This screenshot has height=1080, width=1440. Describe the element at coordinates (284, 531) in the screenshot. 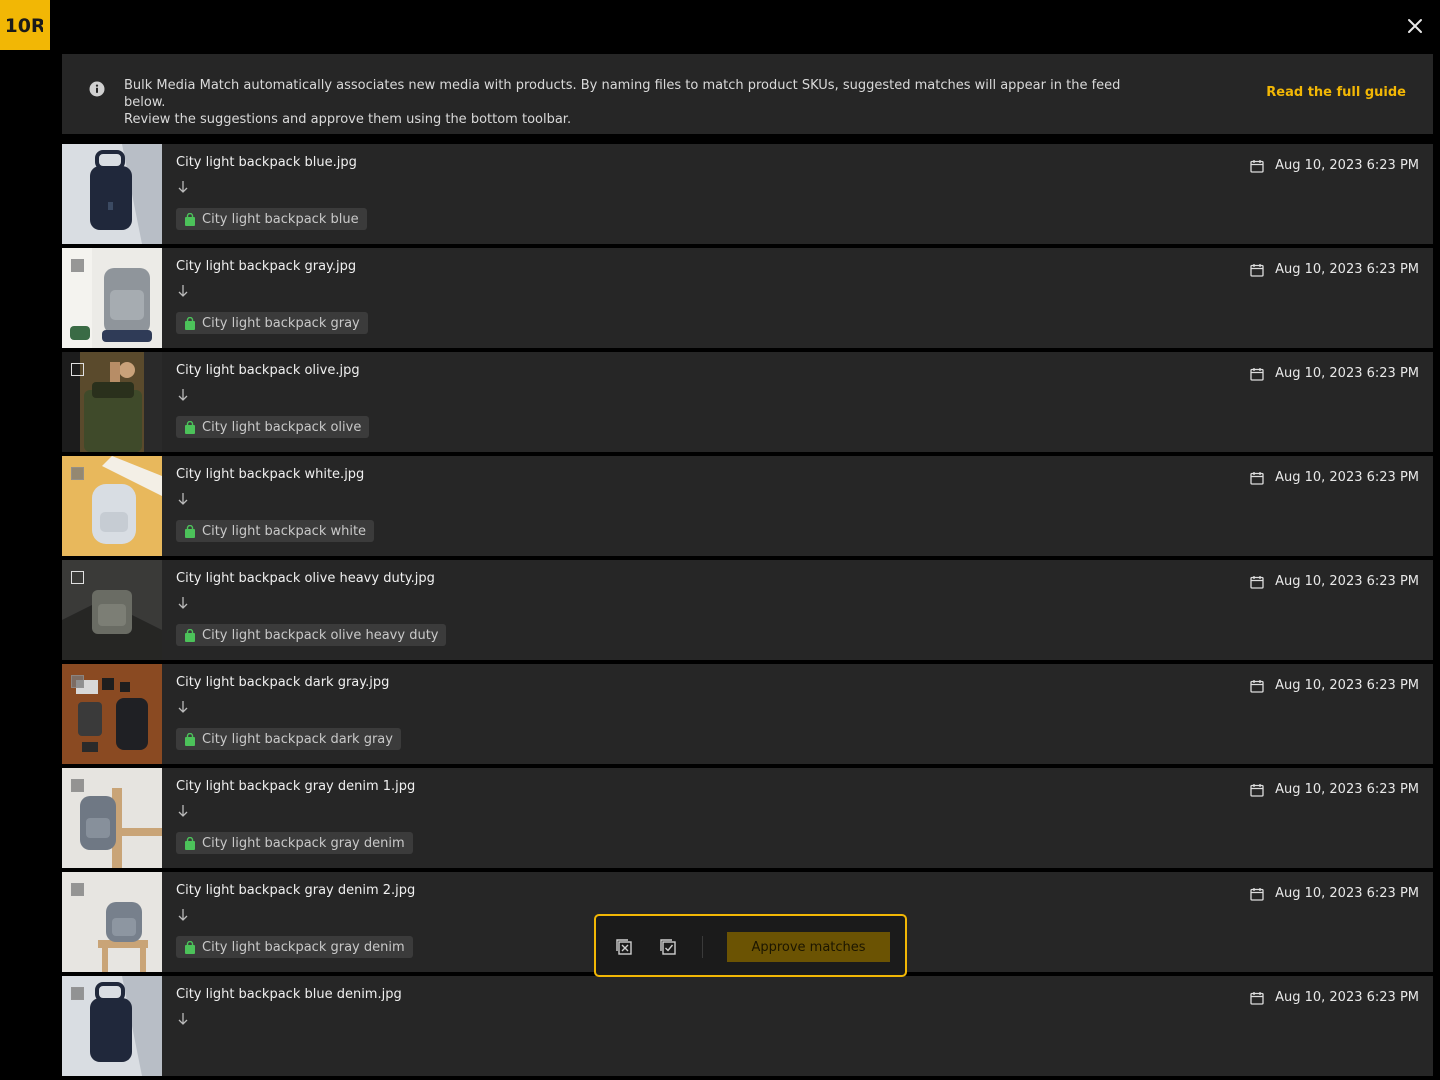

I see `product-name: City light backpack white` at that location.